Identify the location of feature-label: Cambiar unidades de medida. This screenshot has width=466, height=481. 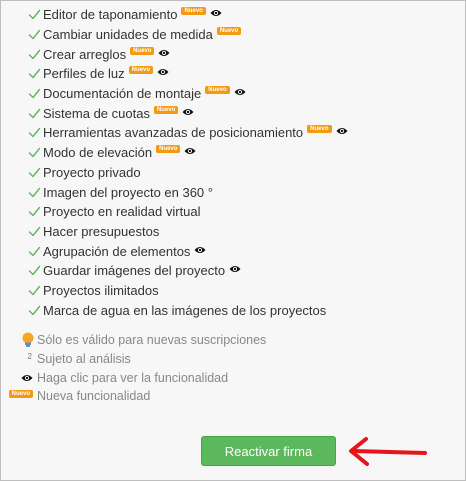
(128, 35).